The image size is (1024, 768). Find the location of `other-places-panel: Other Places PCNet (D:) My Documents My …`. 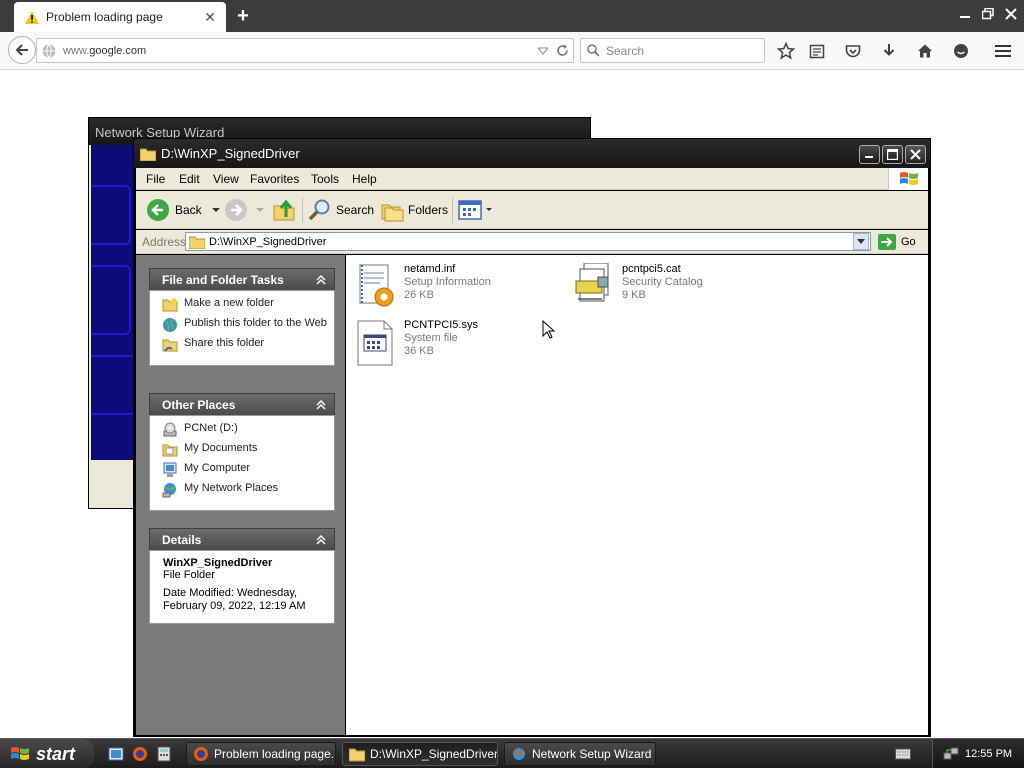

other-places-panel: Other Places PCNet (D:) My Documents My … is located at coordinates (242, 452).